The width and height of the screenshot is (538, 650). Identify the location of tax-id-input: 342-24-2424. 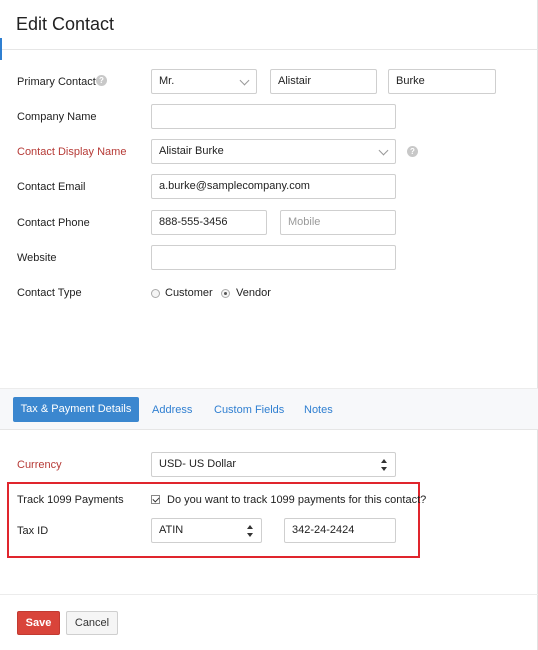
(340, 530).